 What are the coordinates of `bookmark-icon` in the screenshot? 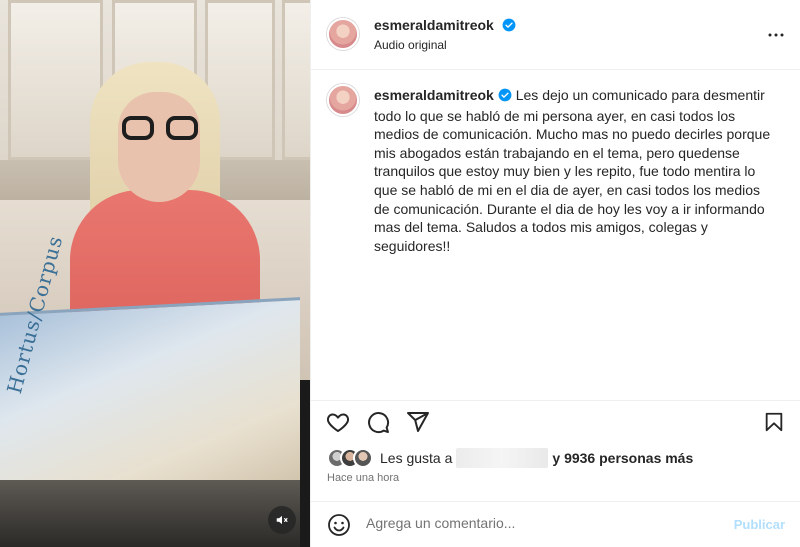 It's located at (774, 422).